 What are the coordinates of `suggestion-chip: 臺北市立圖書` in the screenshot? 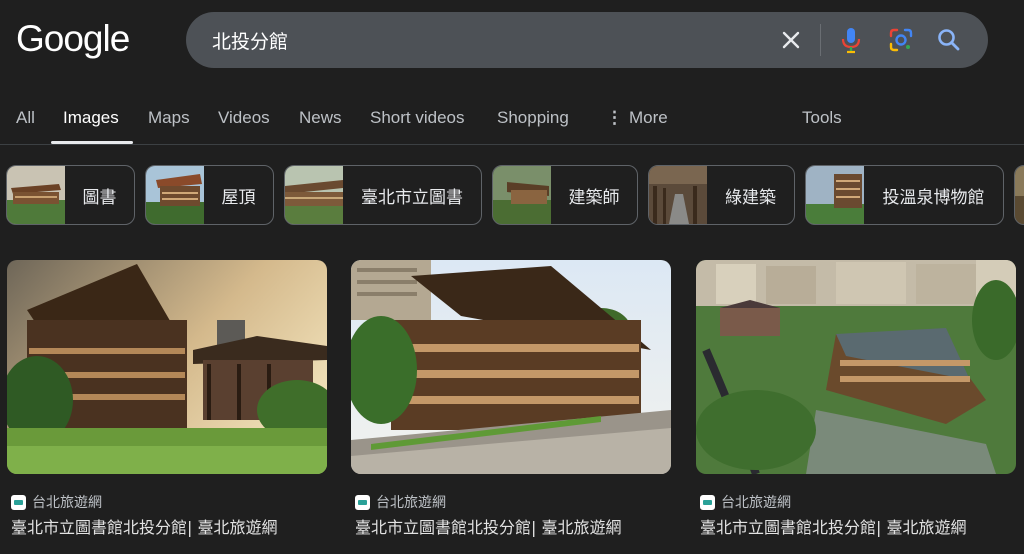 It's located at (383, 195).